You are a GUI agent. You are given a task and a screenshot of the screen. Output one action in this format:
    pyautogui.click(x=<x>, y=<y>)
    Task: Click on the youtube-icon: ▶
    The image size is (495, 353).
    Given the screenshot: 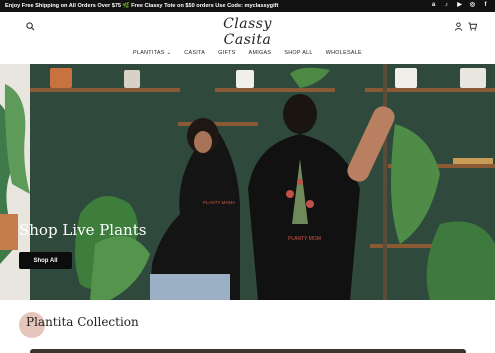 What is the action you would take?
    pyautogui.click(x=459, y=5)
    